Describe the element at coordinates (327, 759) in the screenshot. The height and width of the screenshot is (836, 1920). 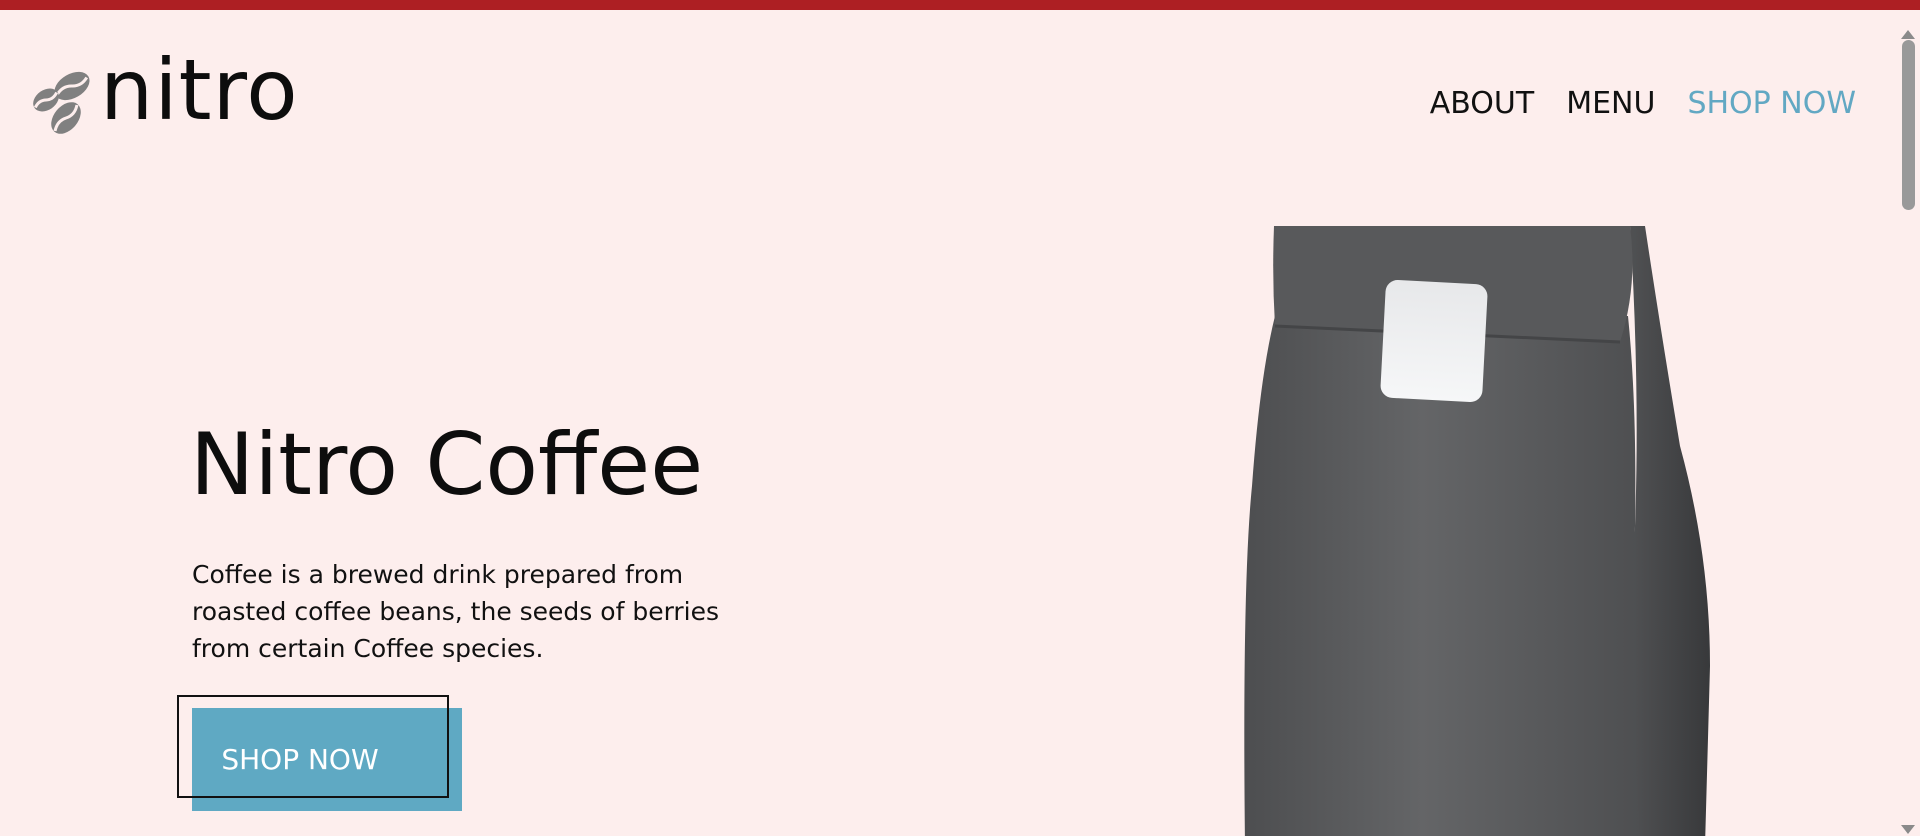
I see `shop-now-button: SHOP NOW` at that location.